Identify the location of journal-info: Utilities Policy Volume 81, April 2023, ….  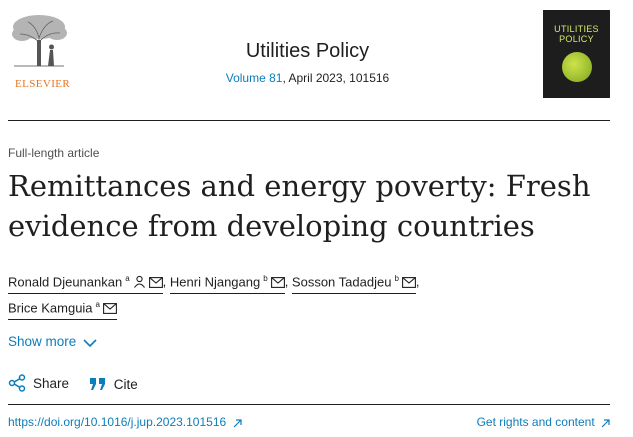
(307, 62).